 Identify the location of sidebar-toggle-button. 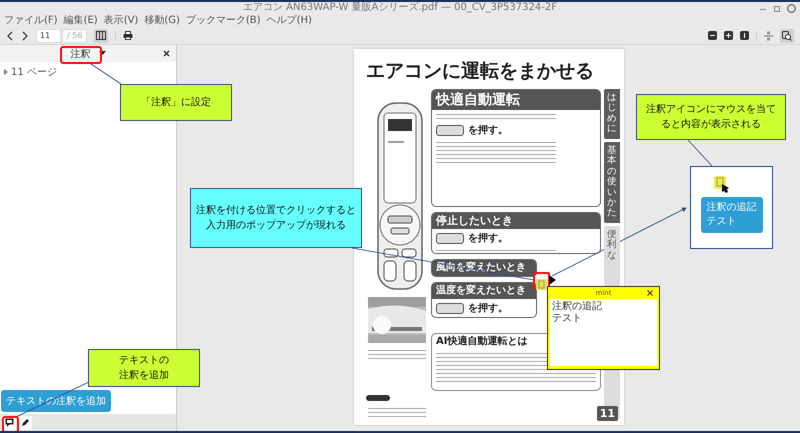
(101, 35).